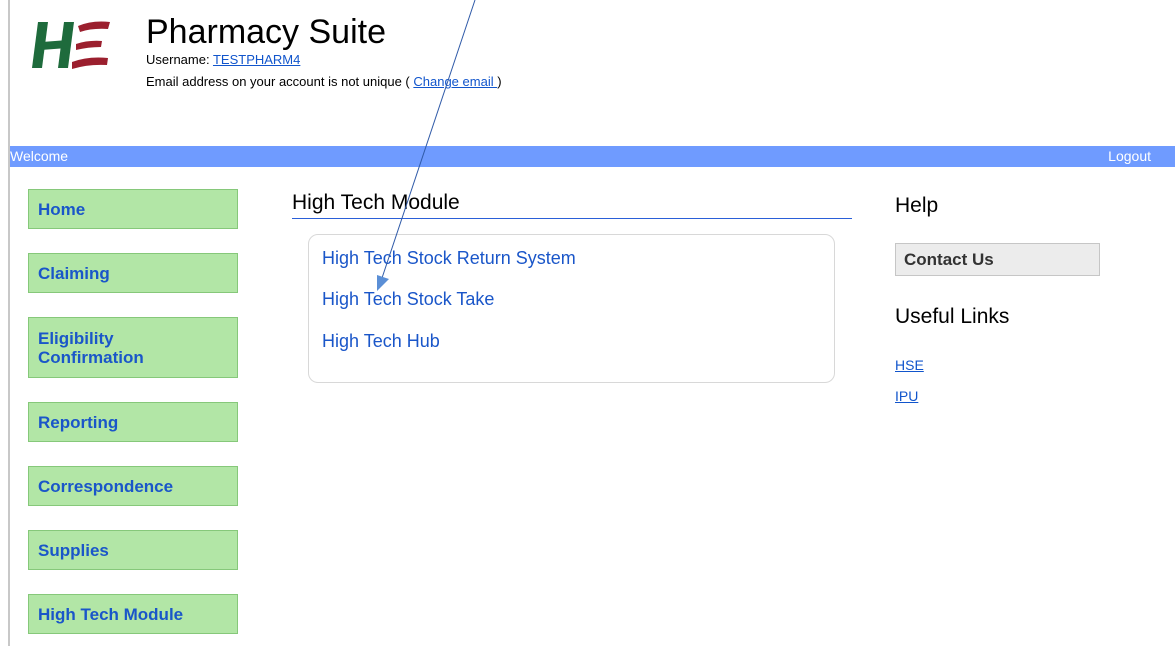 This screenshot has width=1175, height=646. What do you see at coordinates (499, 81) in the screenshot?
I see `email-notice-close: )` at bounding box center [499, 81].